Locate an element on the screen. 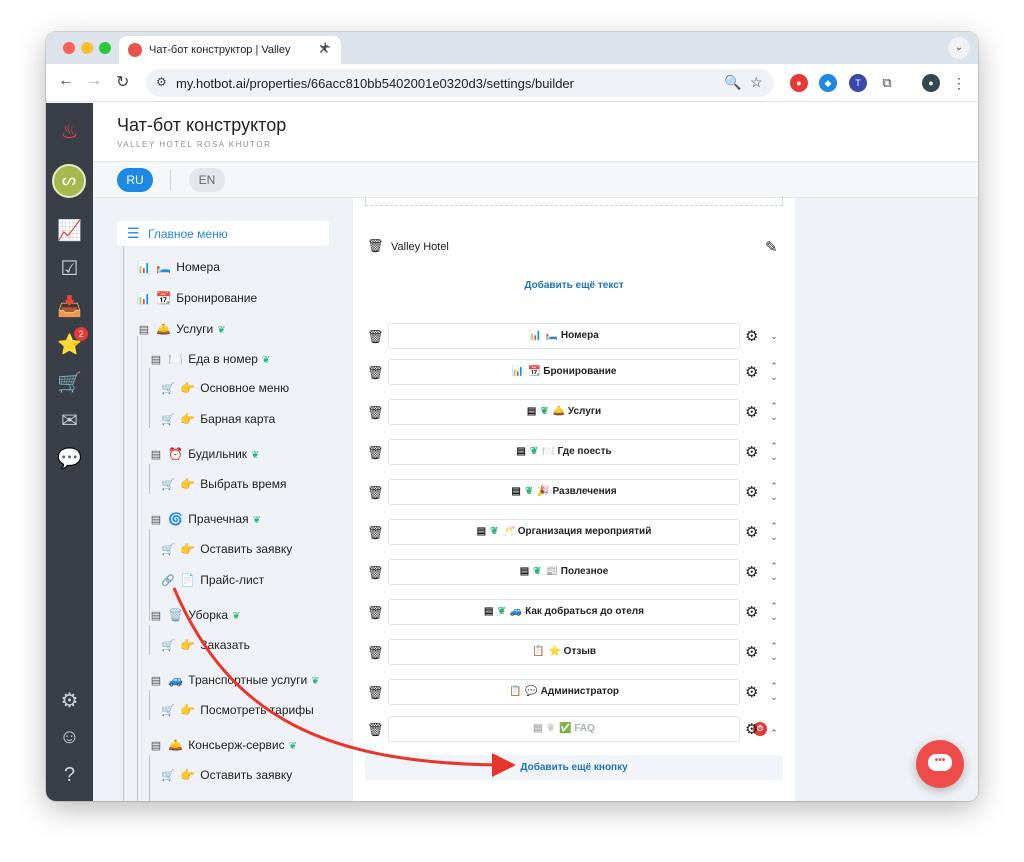 Image resolution: width=1024 pixels, height=862 pixels. submenu-list-icon: ▤ is located at coordinates (481, 531).